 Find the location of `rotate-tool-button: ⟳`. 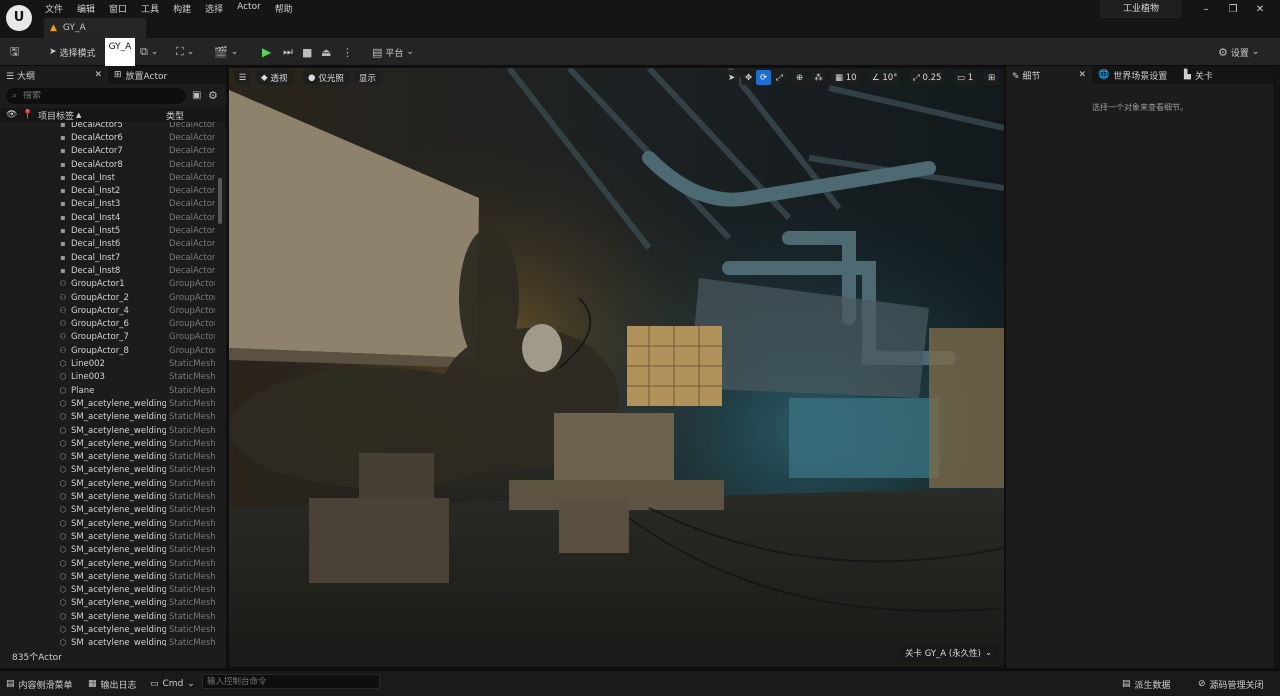

rotate-tool-button: ⟳ is located at coordinates (763, 77).